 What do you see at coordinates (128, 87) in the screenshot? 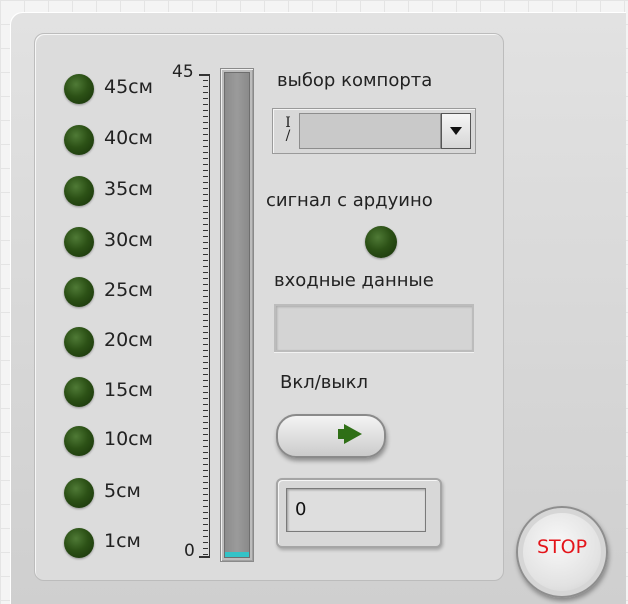
I see `led-label: 45см` at bounding box center [128, 87].